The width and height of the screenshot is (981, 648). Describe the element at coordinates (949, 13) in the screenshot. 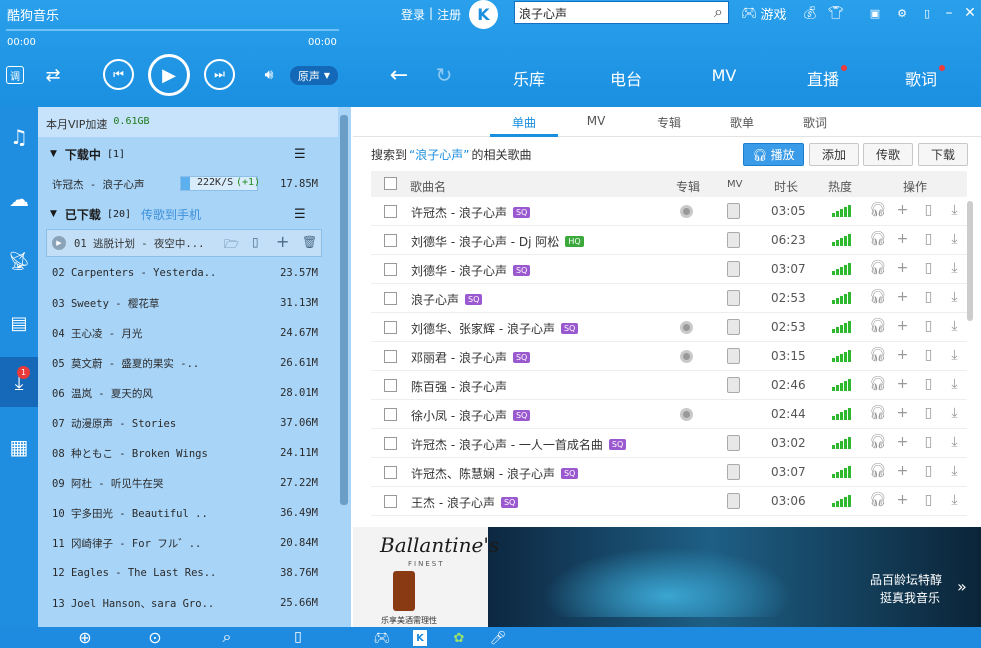

I see `minimize-icon: –` at that location.